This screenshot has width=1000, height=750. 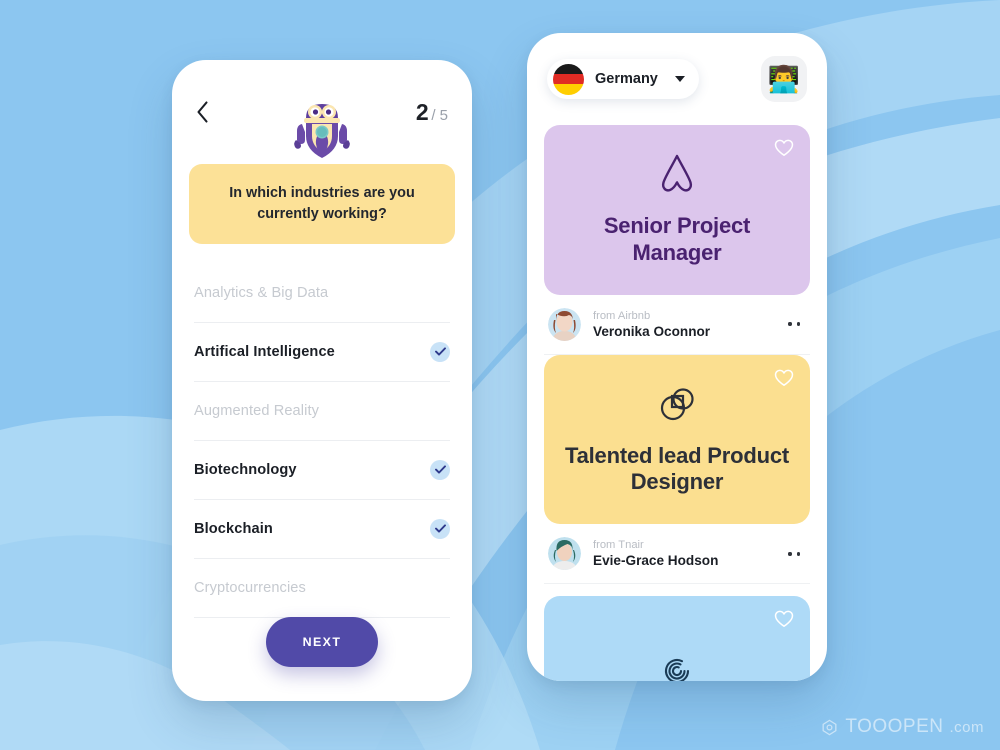 I want to click on avatar-veronika, so click(x=564, y=324).